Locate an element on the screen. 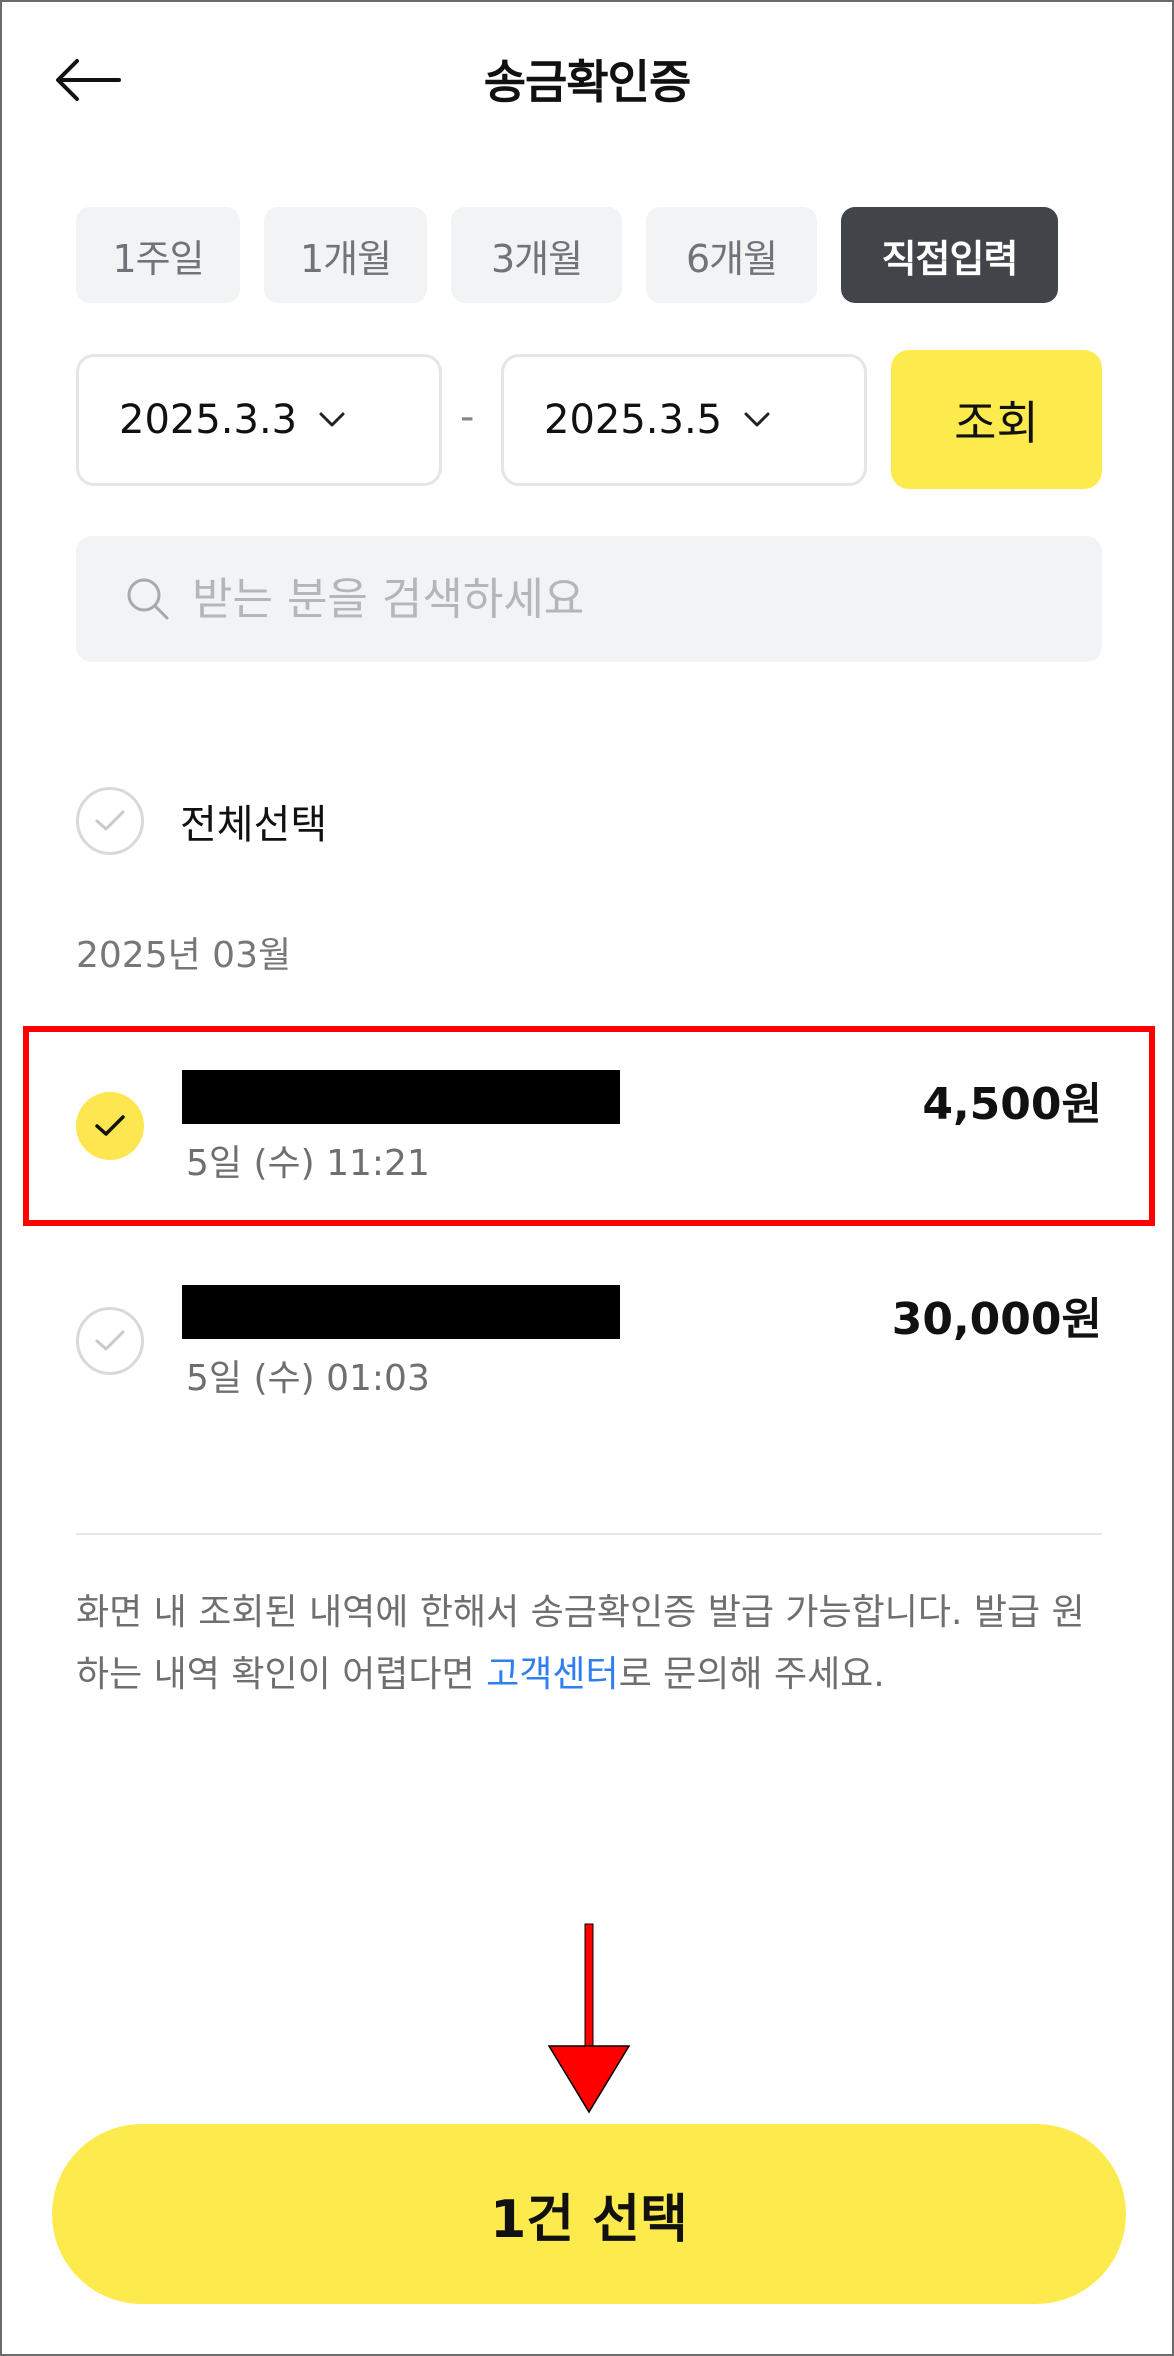 This screenshot has height=2356, width=1174. transaction-time: 5일 (수) 11:21 is located at coordinates (308, 1163).